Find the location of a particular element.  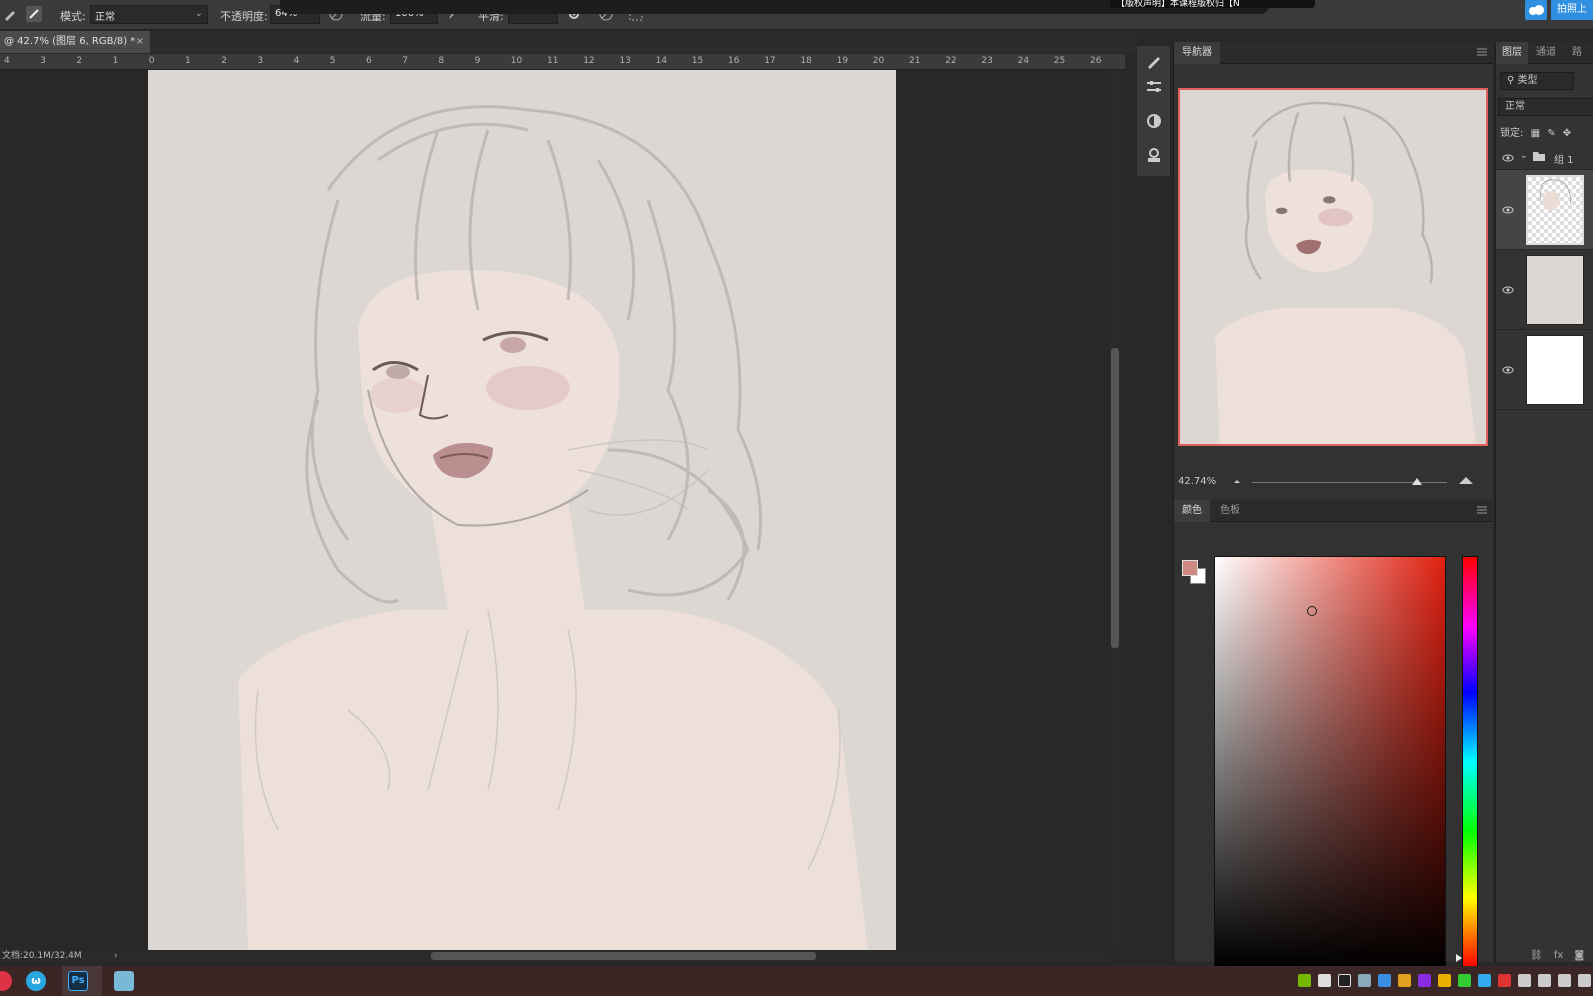

hue-slider is located at coordinates (1470, 762).